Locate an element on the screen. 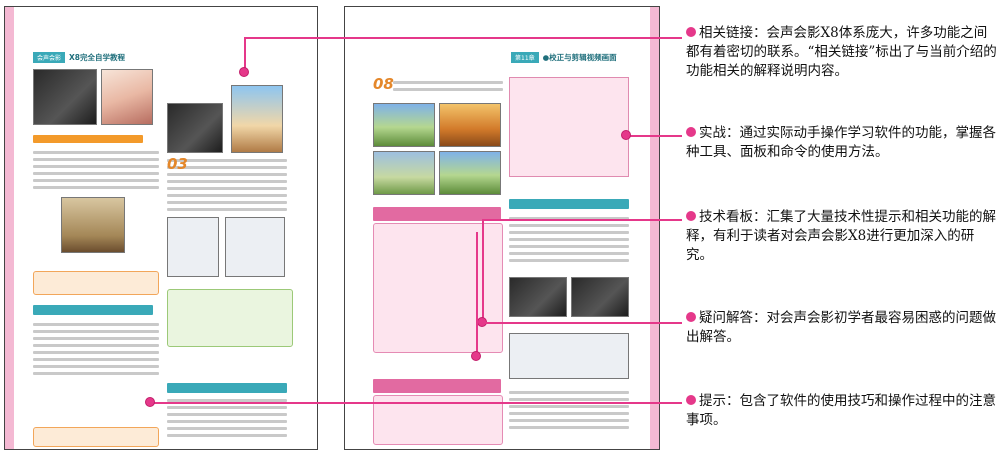  annotation-practice: 实战：通过实际动手操作学习软件的功能，掌握各种工具、面板和命令的使用方法。 is located at coordinates (842, 143).